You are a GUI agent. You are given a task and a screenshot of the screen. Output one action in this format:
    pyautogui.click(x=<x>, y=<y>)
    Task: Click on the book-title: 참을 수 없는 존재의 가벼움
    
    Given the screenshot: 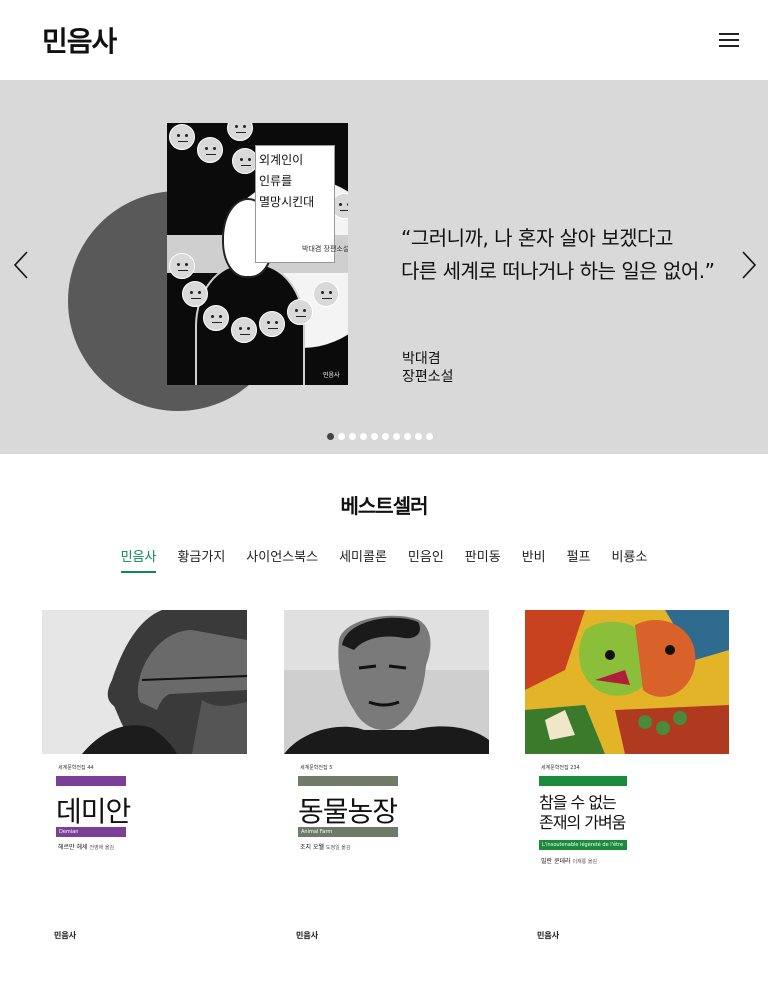 What is the action you would take?
    pyautogui.click(x=582, y=813)
    